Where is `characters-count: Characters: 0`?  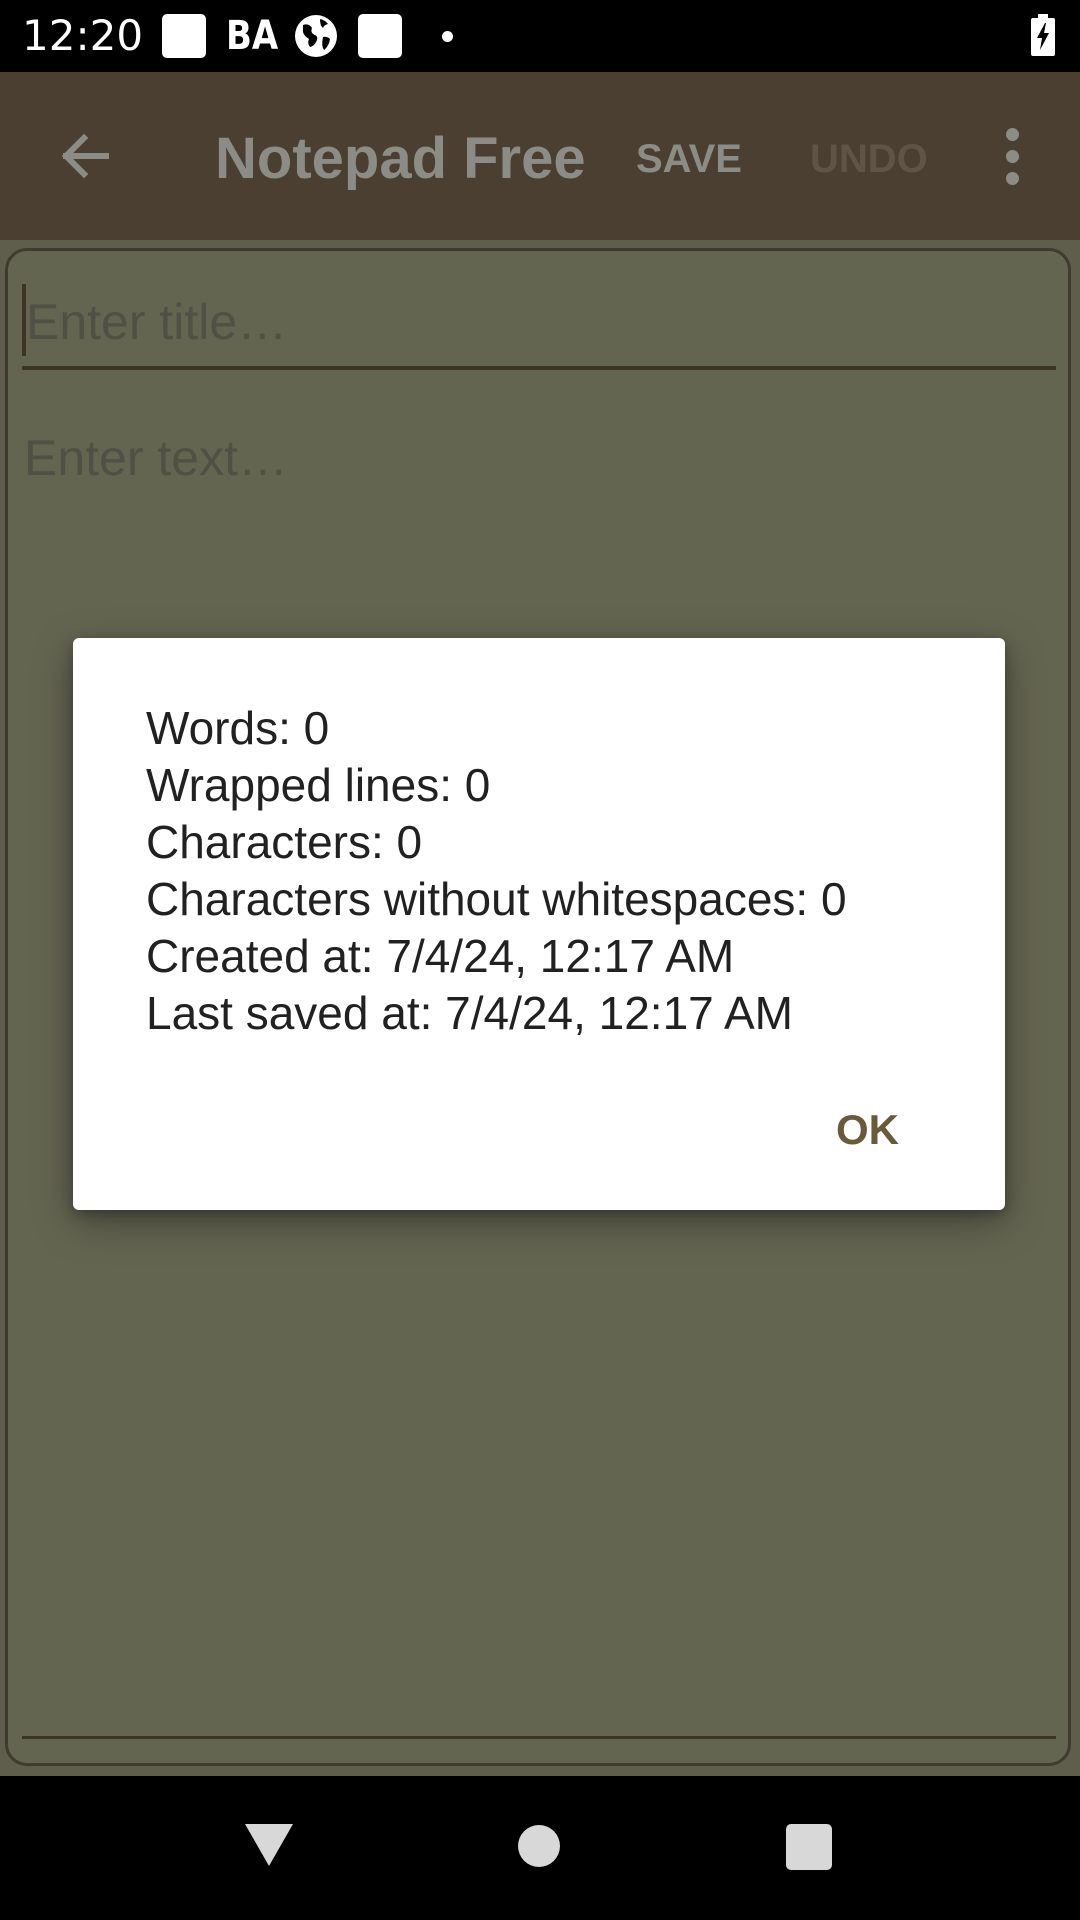 characters-count: Characters: 0 is located at coordinates (284, 842).